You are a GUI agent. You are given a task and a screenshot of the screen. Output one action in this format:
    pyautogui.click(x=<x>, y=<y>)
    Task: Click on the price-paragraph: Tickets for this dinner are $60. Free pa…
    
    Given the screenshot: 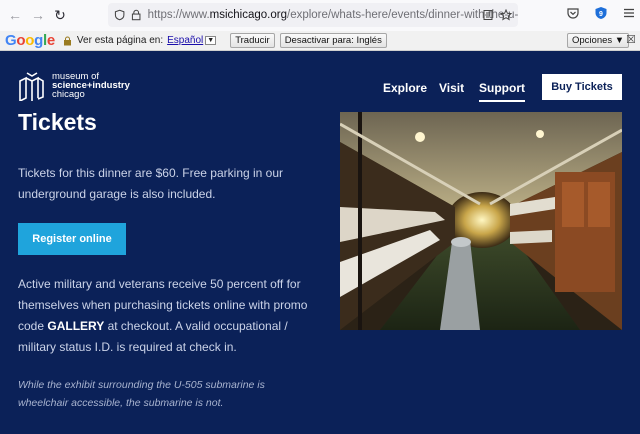 What is the action you would take?
    pyautogui.click(x=151, y=183)
    